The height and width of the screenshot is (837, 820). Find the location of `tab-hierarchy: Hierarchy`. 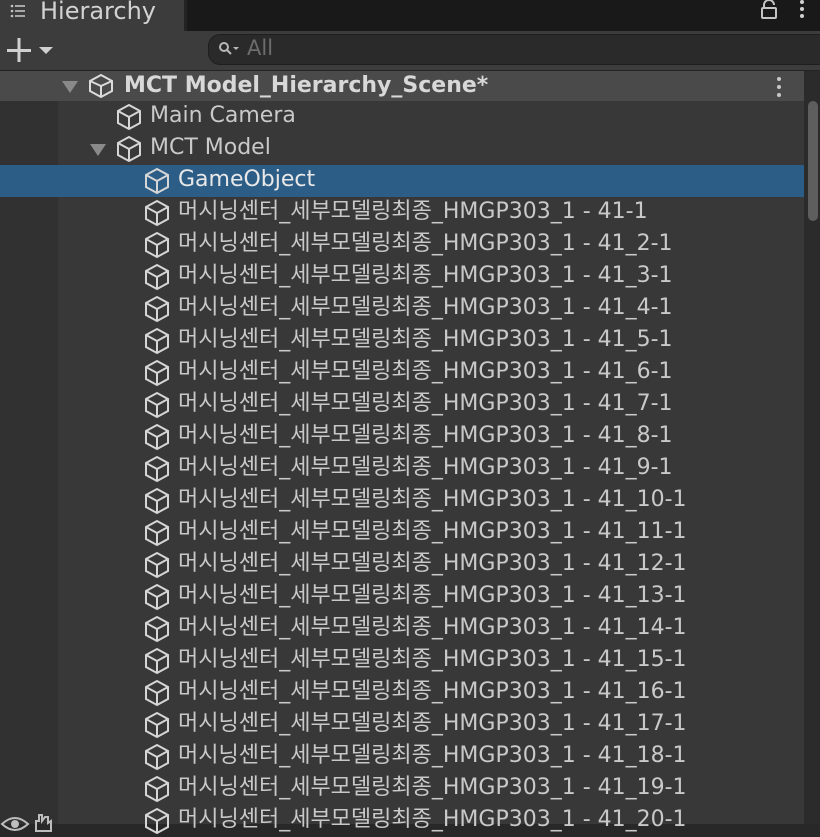

tab-hierarchy: Hierarchy is located at coordinates (92, 15).